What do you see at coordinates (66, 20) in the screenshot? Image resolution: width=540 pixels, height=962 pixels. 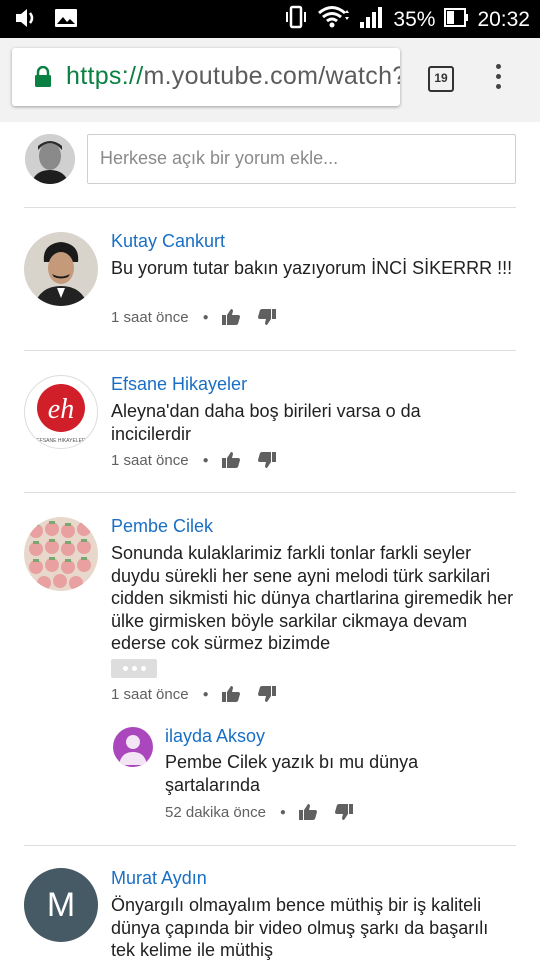 I see `image-icon` at bounding box center [66, 20].